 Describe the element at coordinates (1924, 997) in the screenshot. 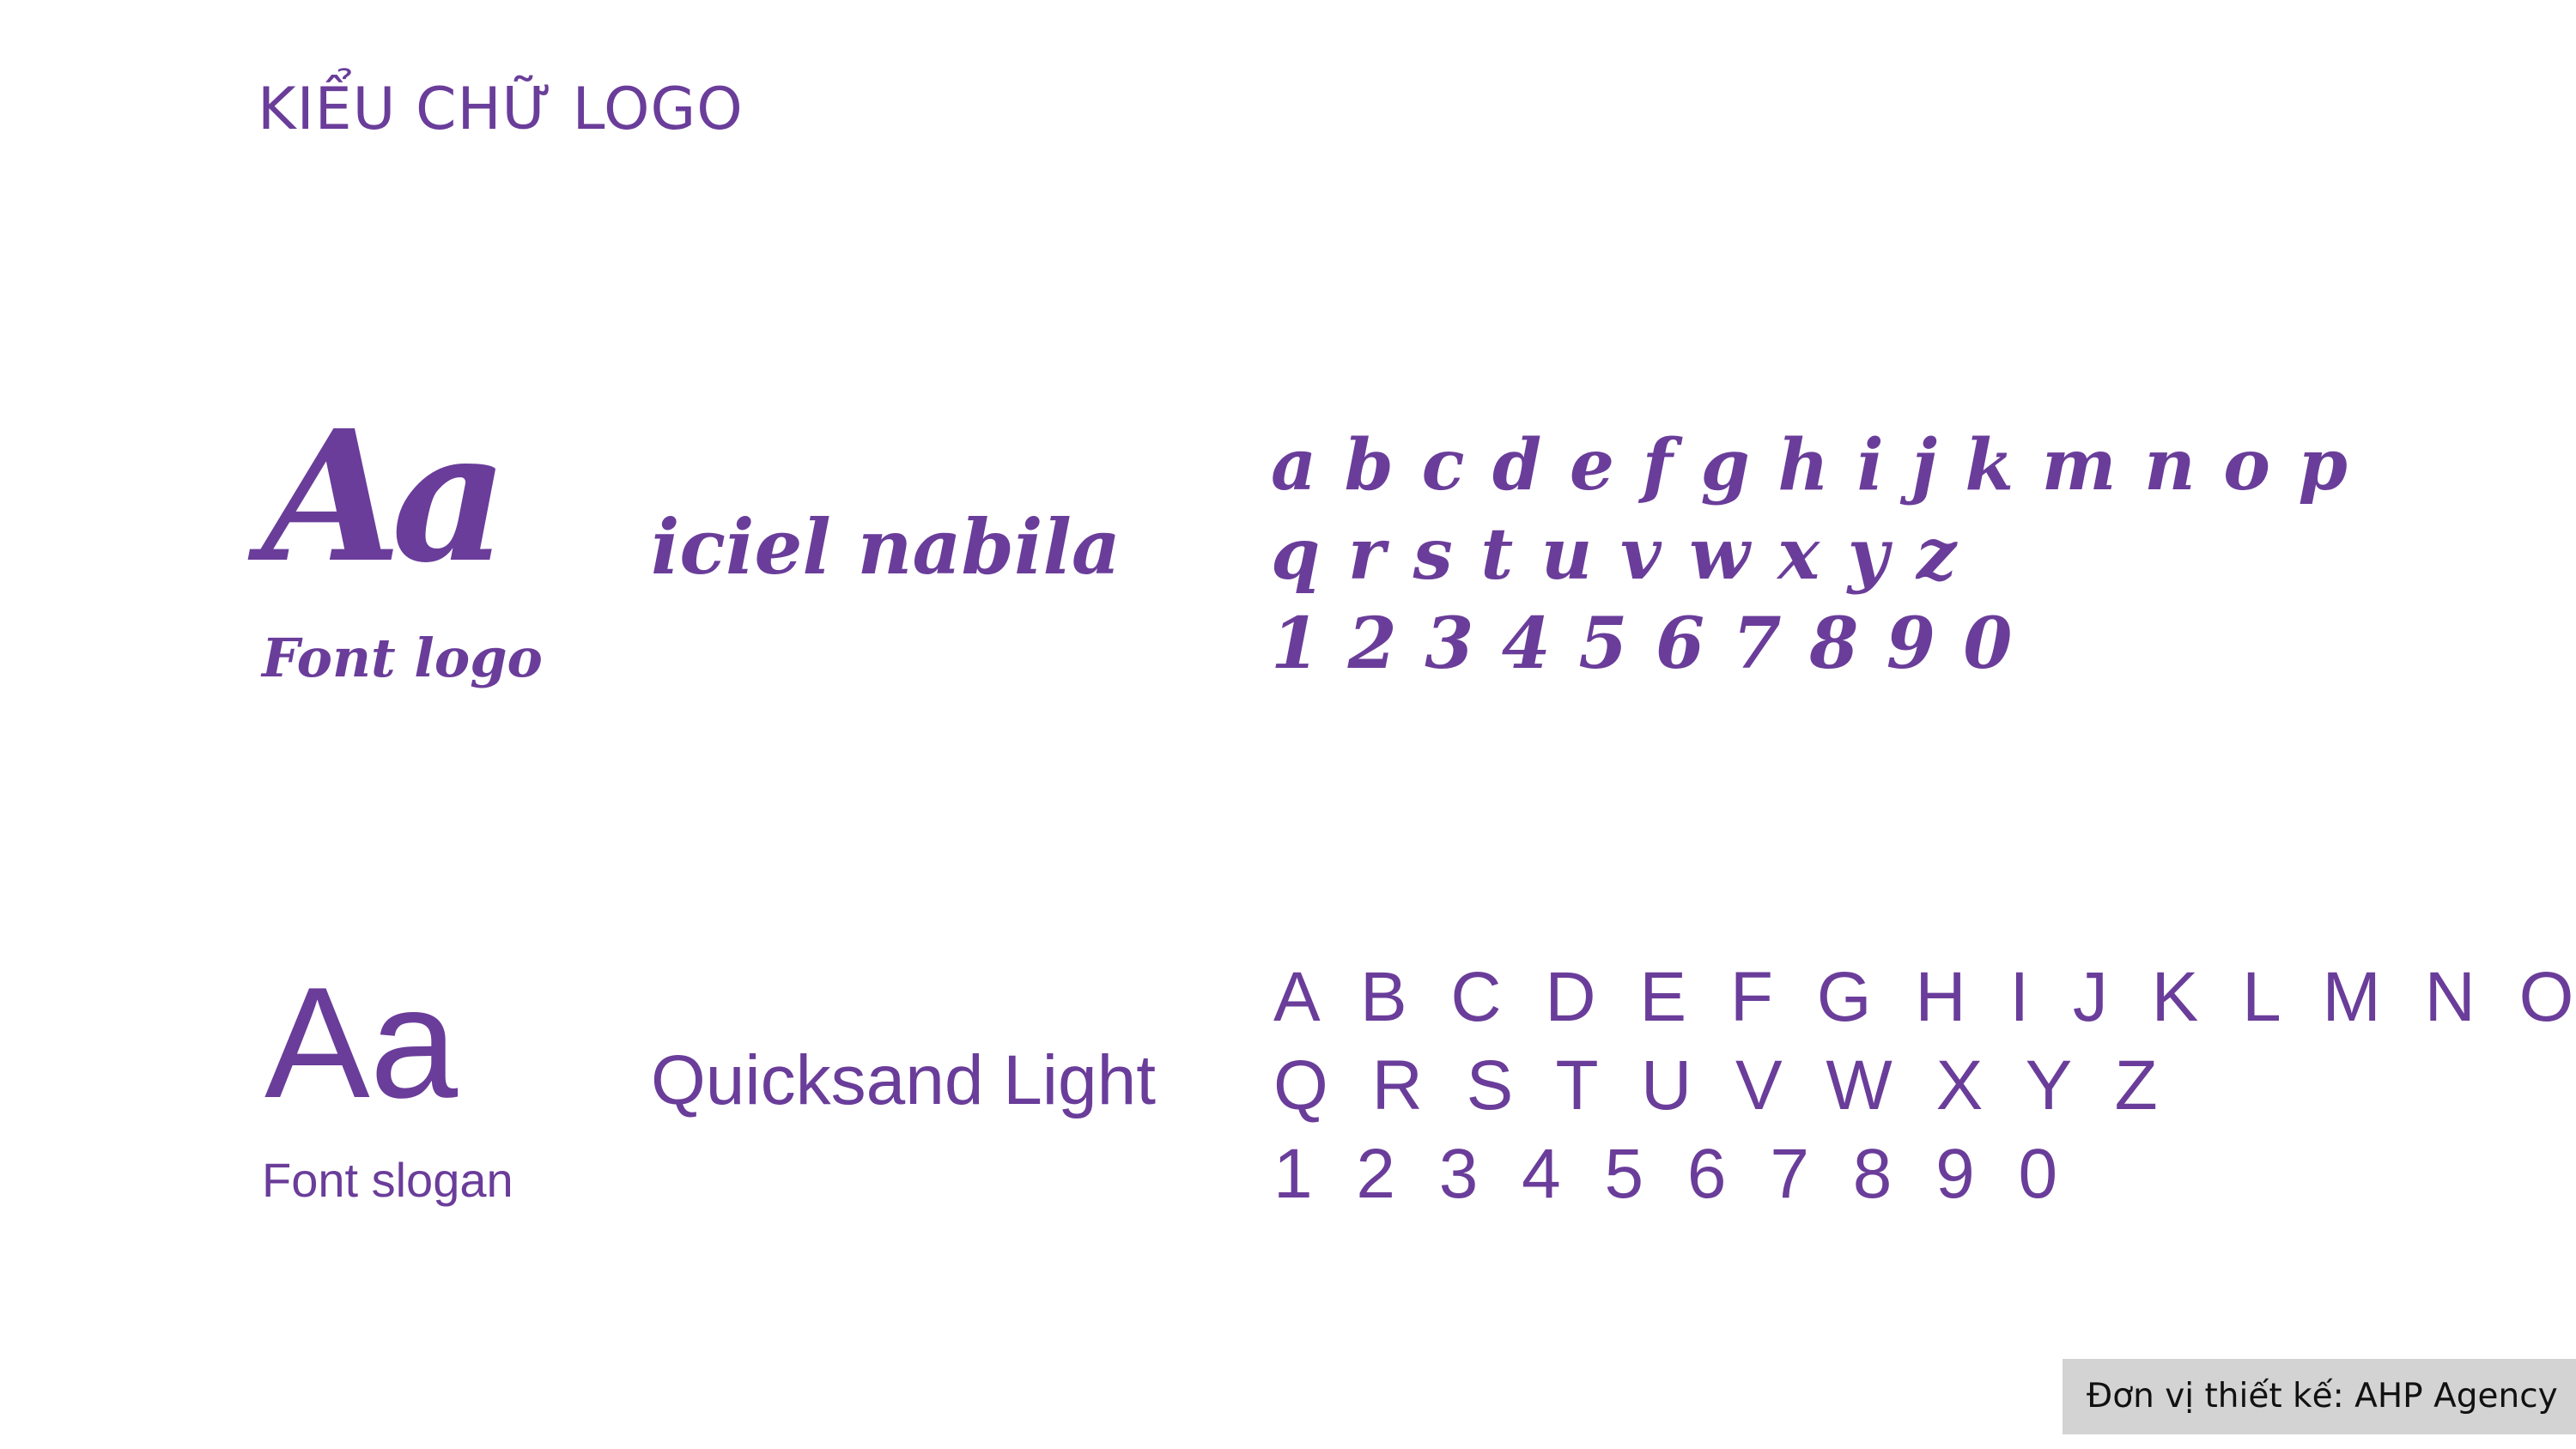

I see `slogan-font-uppercase-1: A B C D E F G H I J K L M N O P` at that location.